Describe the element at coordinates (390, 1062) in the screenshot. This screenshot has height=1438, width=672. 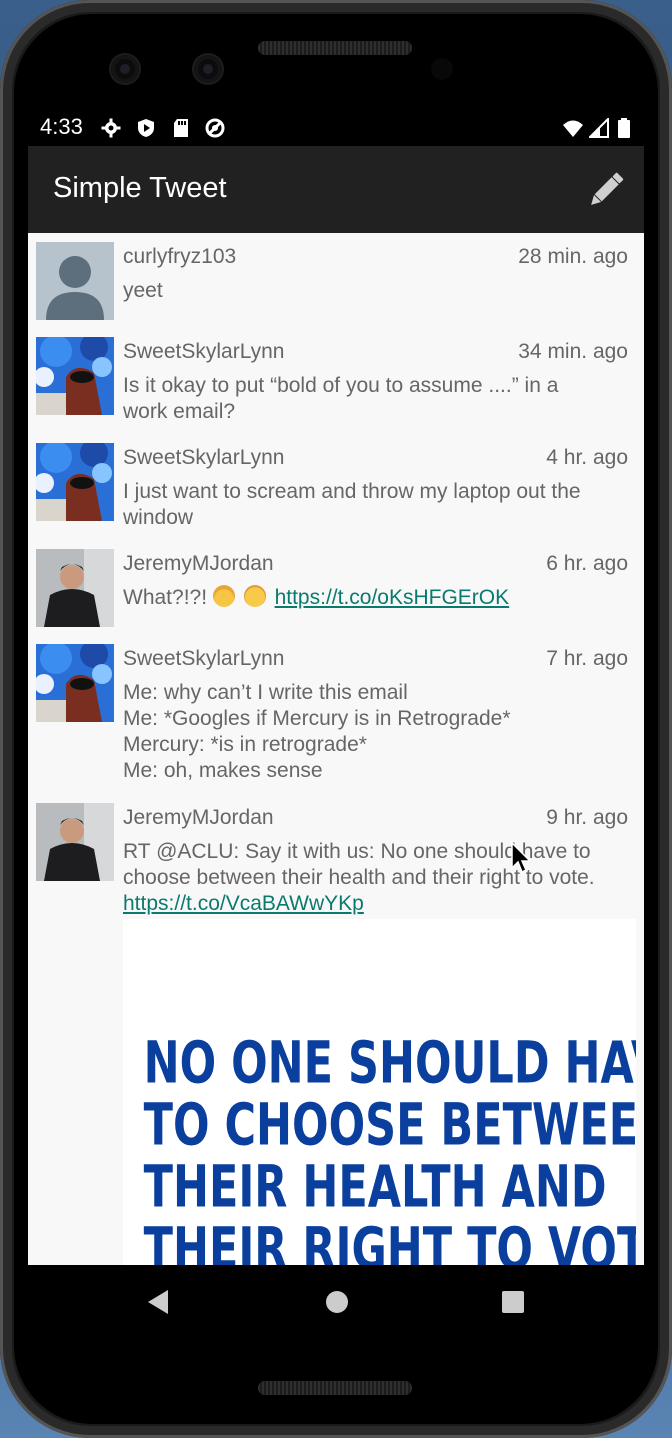
I see `media-line-1: NO ONE SHOULD HAVE` at that location.